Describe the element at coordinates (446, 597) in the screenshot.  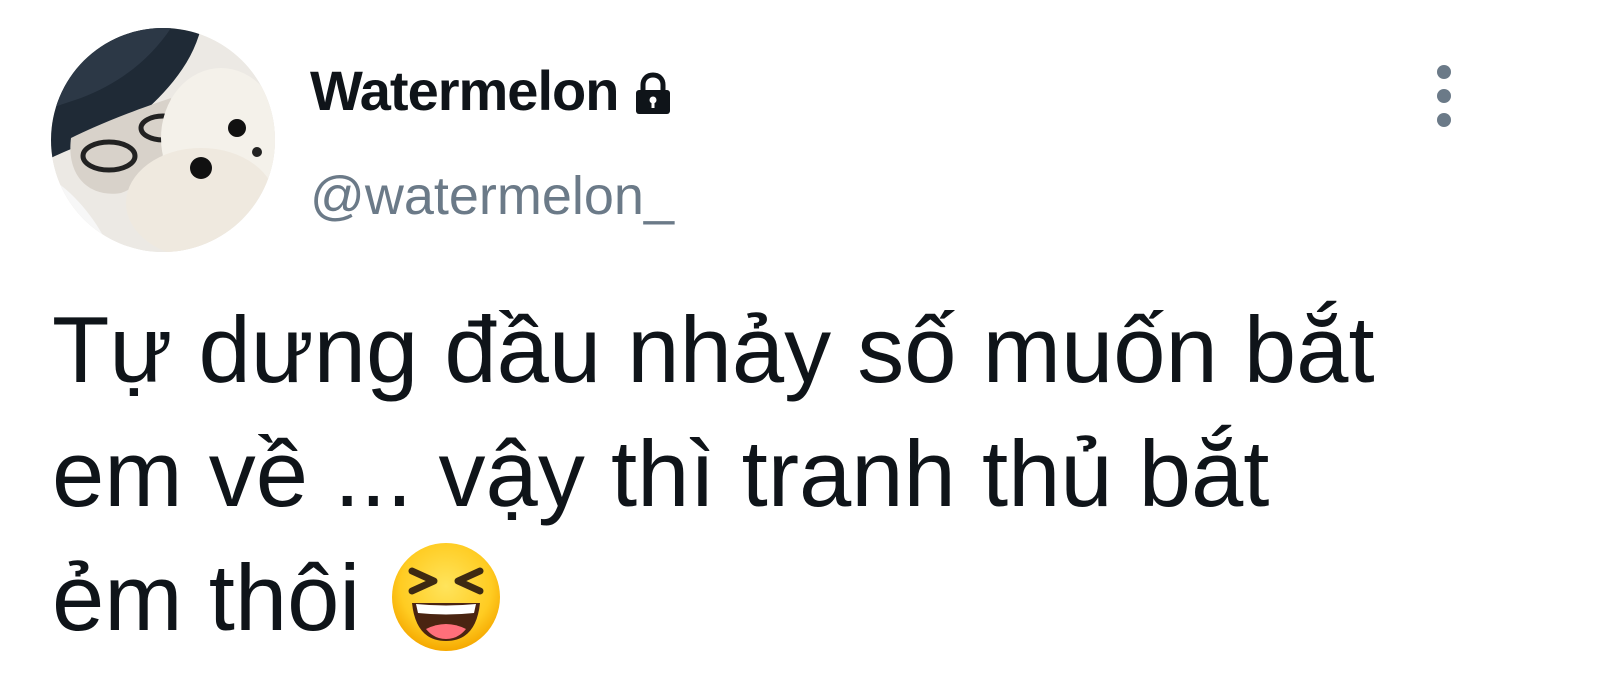
I see `laughing-emoji-icon` at that location.